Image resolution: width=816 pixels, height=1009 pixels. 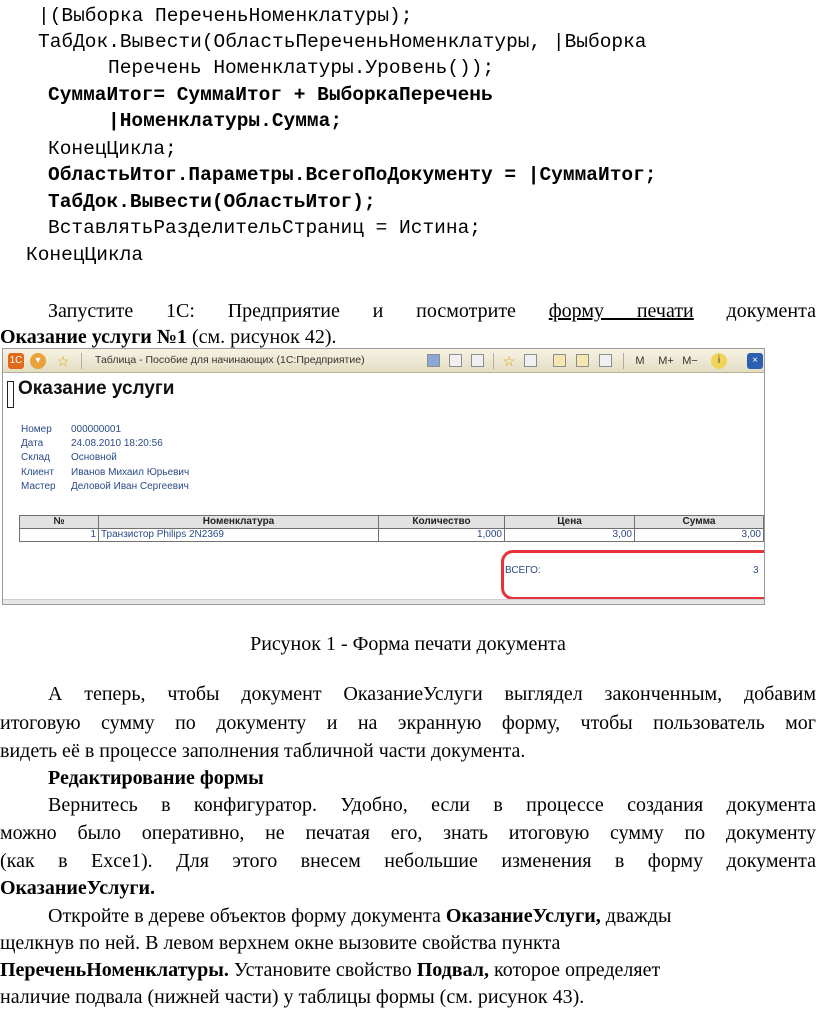 I want to click on code-line: КонецЦикла;, so click(x=112, y=149).